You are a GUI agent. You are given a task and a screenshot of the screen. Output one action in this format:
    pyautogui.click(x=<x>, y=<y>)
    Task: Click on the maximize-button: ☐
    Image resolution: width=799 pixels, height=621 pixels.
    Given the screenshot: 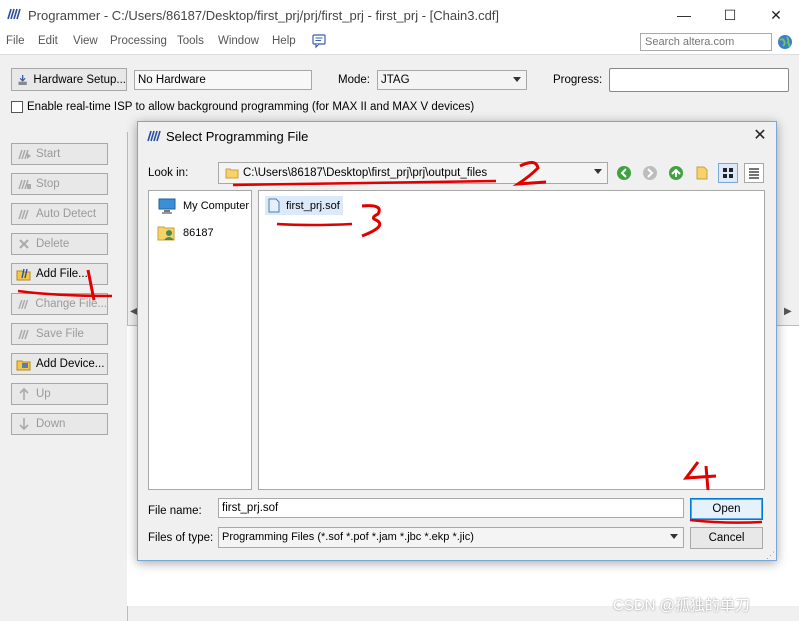 What is the action you would take?
    pyautogui.click(x=730, y=15)
    